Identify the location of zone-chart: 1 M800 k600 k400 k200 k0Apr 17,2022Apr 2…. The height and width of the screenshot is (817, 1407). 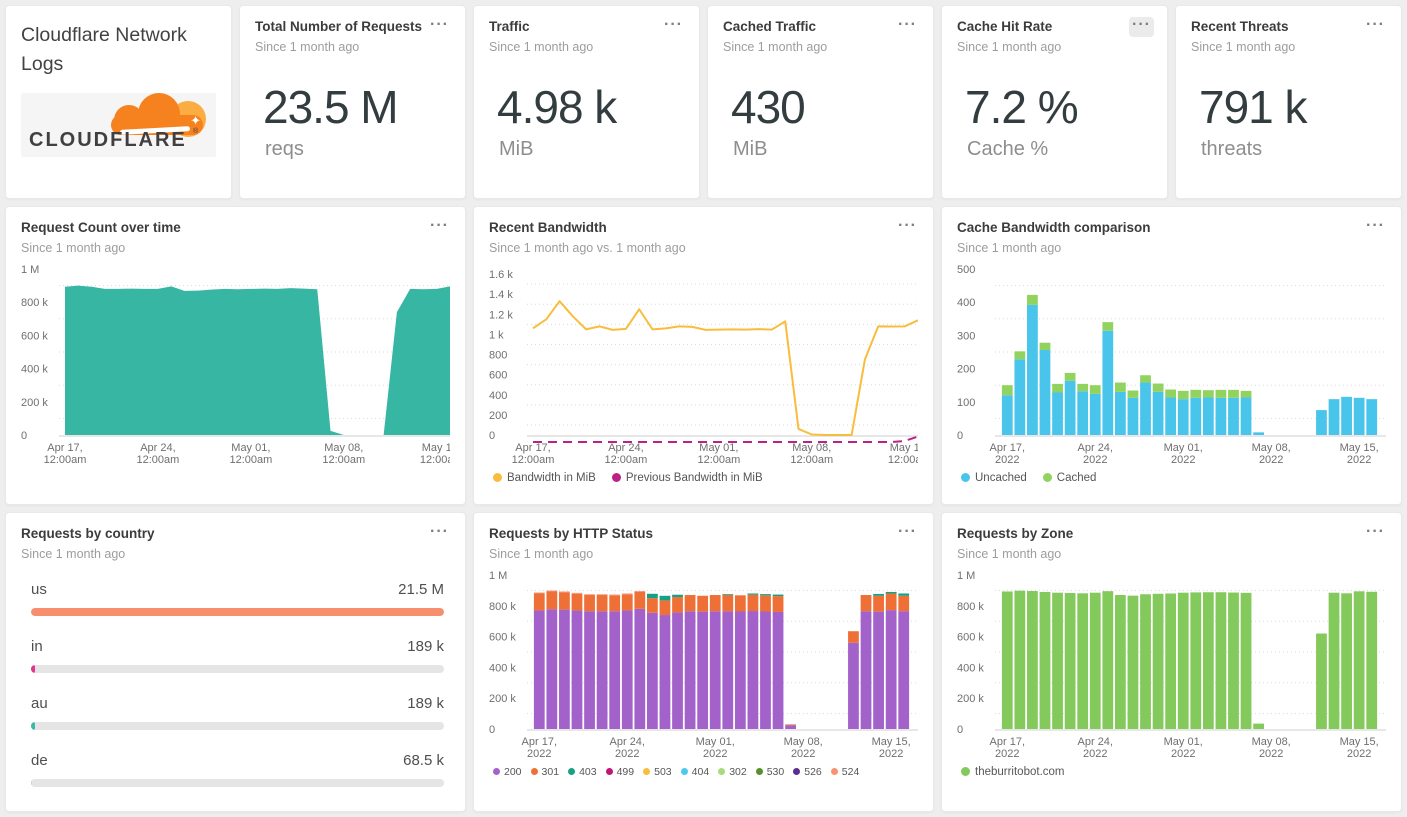
(1171, 665).